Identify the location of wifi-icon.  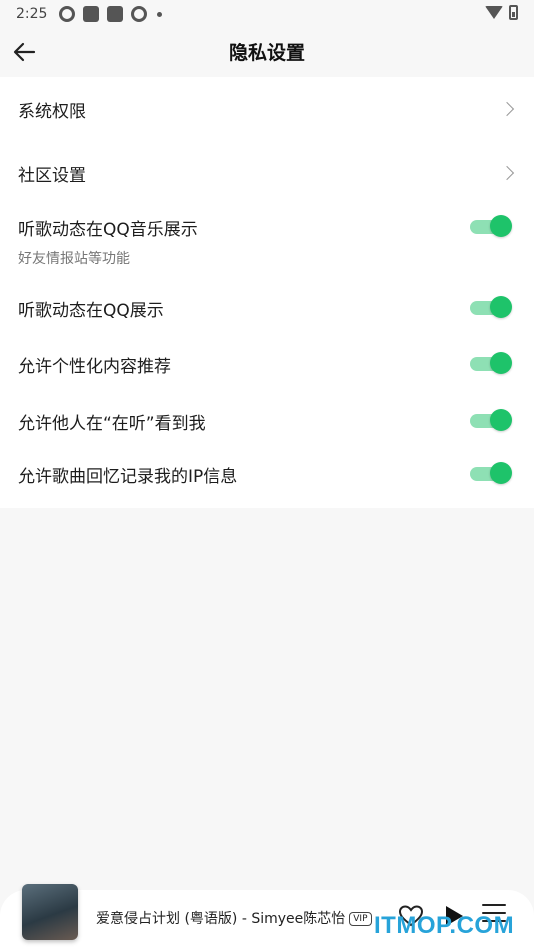
(494, 12).